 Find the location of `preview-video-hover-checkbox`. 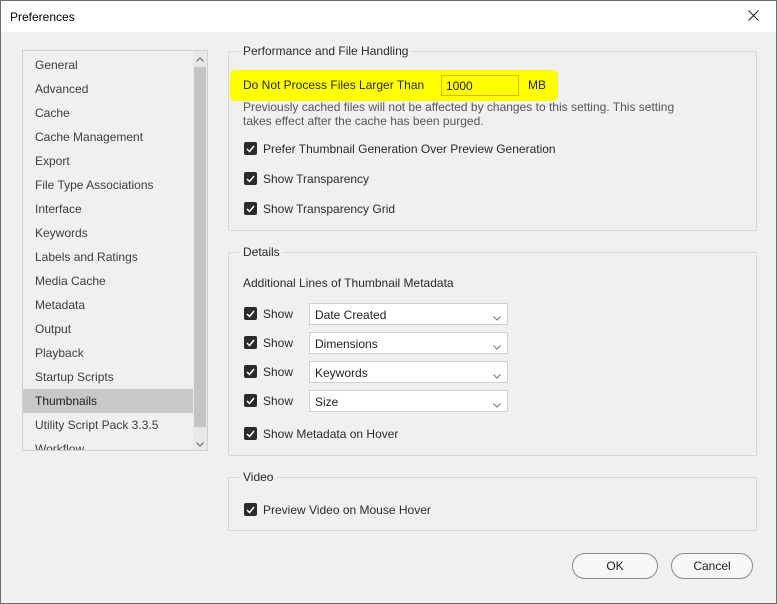

preview-video-hover-checkbox is located at coordinates (250, 509).